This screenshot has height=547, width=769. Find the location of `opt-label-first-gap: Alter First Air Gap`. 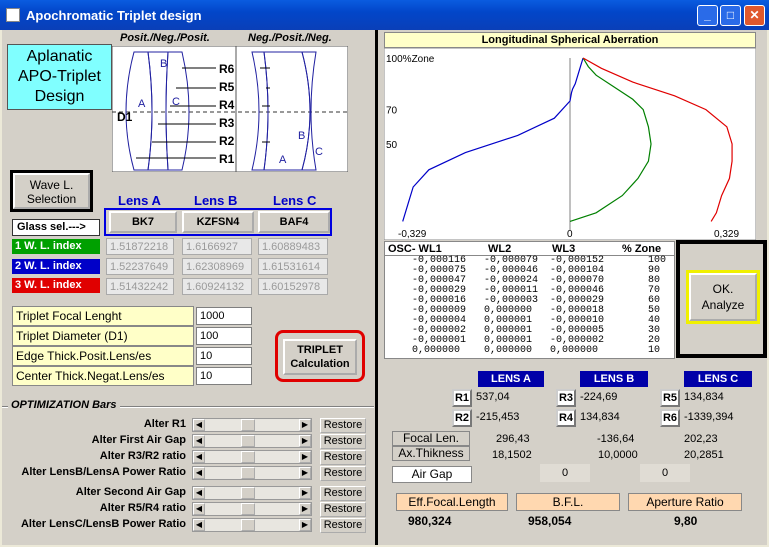

opt-label-first-gap: Alter First Air Gap is located at coordinates (138, 440).